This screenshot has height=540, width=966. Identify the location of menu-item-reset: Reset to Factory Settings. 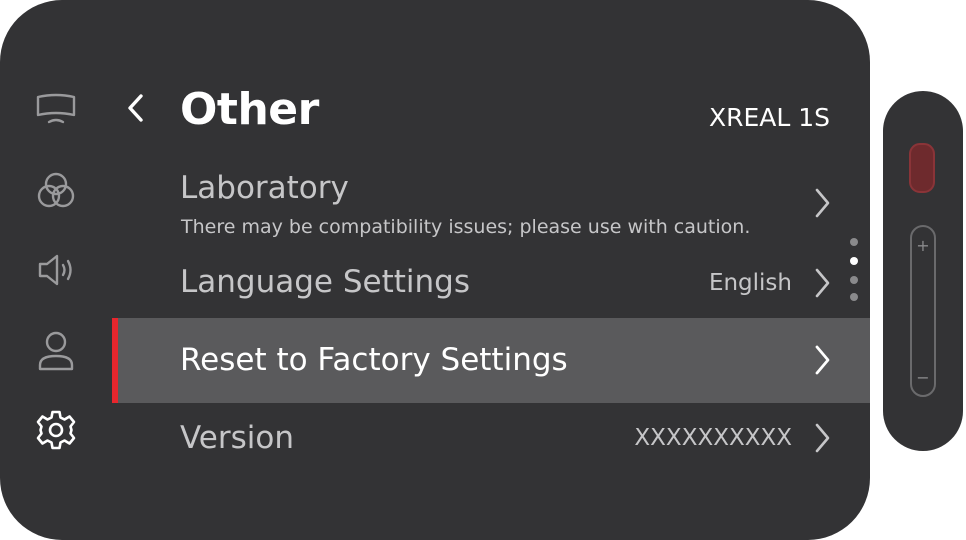
(491, 360).